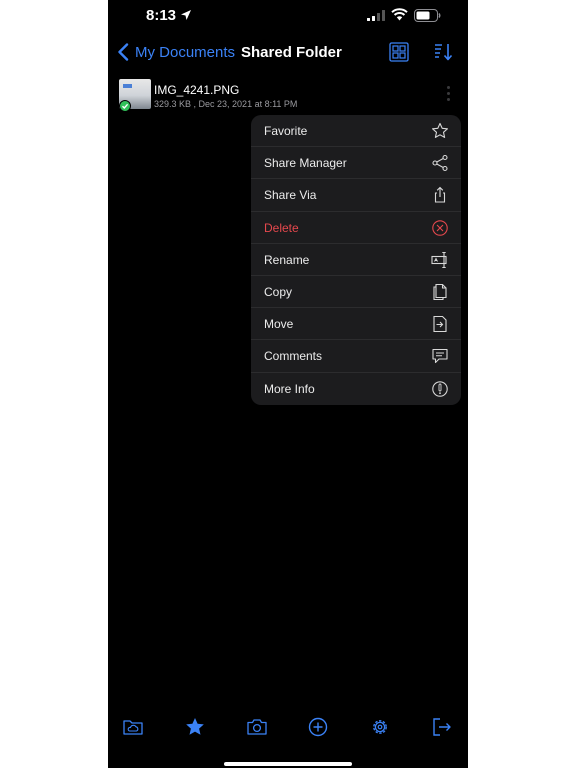 This screenshot has height=768, width=576. Describe the element at coordinates (127, 86) in the screenshot. I see `thumbnail-image` at that location.